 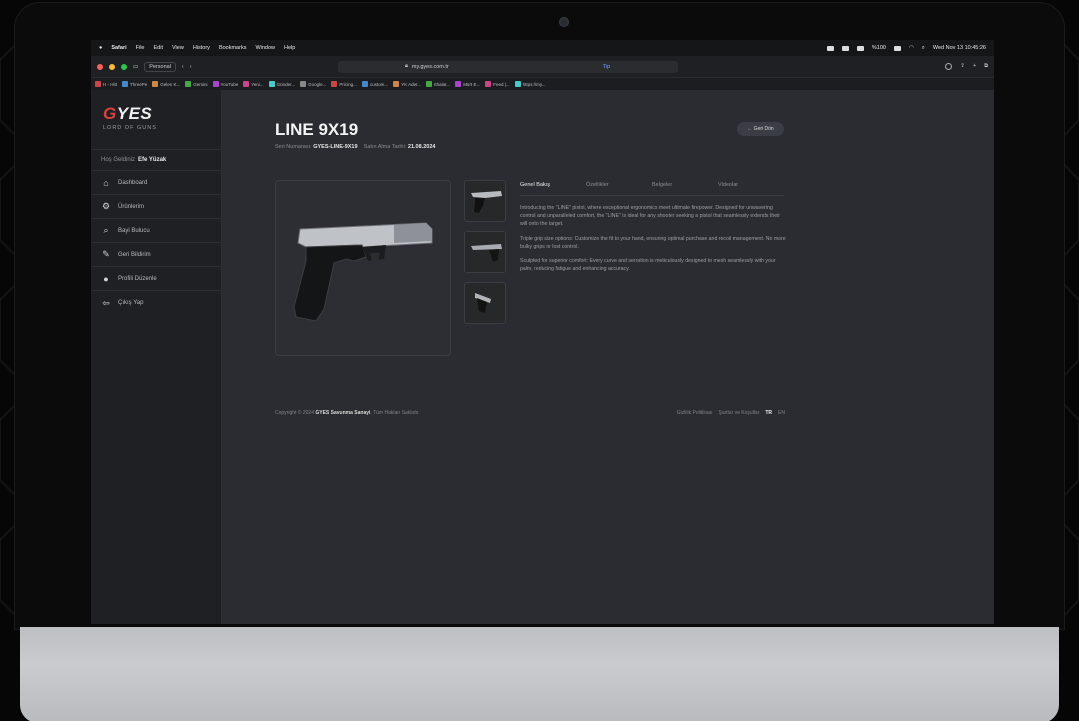 What do you see at coordinates (100, 48) in the screenshot?
I see `apple-icon: ●` at bounding box center [100, 48].